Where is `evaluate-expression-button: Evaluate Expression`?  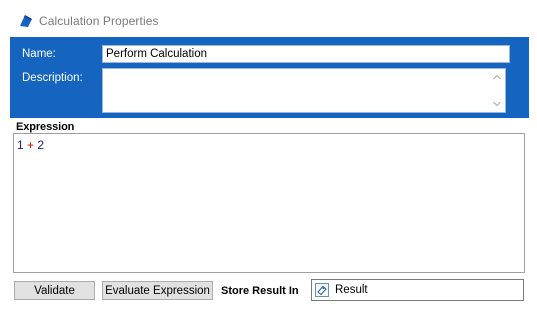 evaluate-expression-button: Evaluate Expression is located at coordinates (157, 290).